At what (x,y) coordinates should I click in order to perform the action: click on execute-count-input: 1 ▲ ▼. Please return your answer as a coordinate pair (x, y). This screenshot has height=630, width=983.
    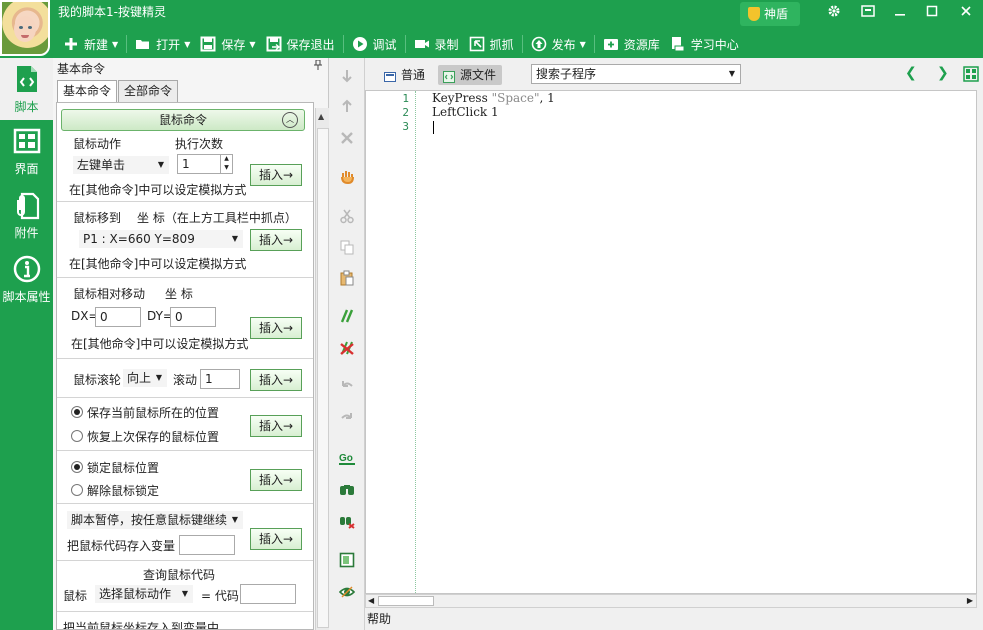
    Looking at the image, I should click on (205, 164).